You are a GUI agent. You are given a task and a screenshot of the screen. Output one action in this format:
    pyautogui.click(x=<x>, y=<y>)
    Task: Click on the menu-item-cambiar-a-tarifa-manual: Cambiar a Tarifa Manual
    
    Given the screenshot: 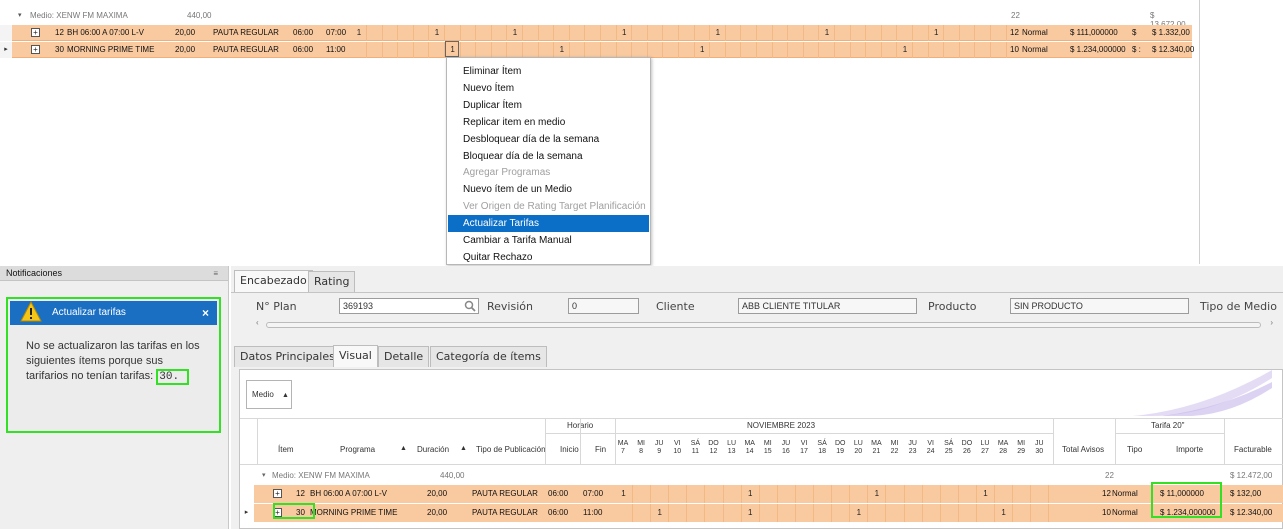 What is the action you would take?
    pyautogui.click(x=548, y=240)
    